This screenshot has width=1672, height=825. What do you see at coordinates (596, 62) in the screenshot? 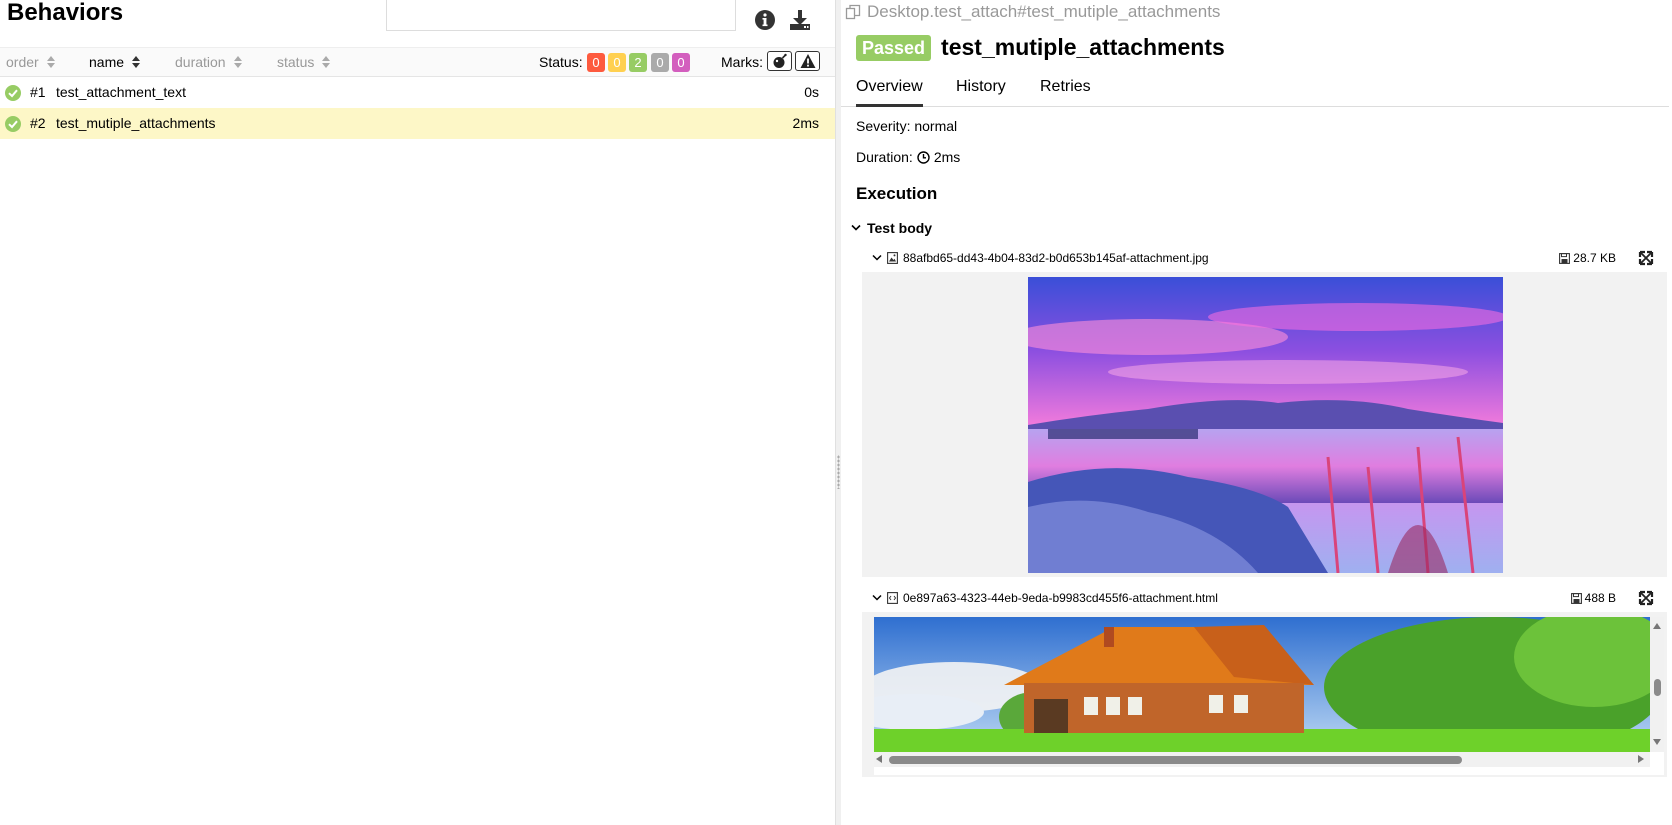
I see `status-badge-failed: 0` at bounding box center [596, 62].